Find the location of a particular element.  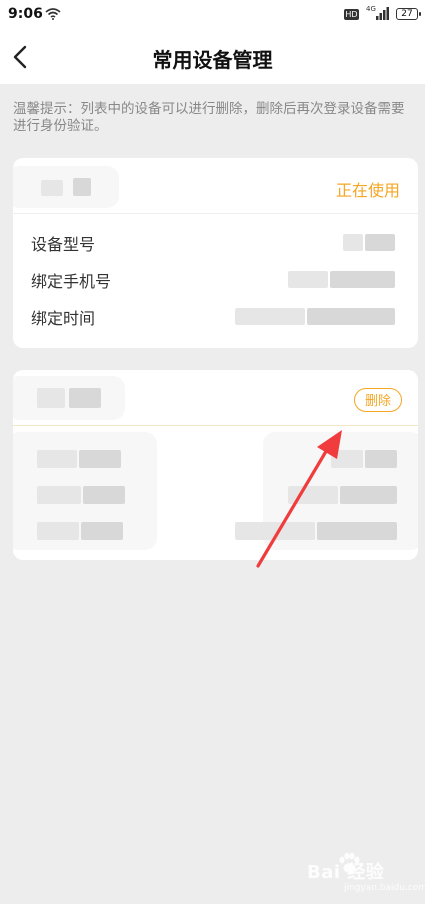

paw-icon is located at coordinates (349, 862).